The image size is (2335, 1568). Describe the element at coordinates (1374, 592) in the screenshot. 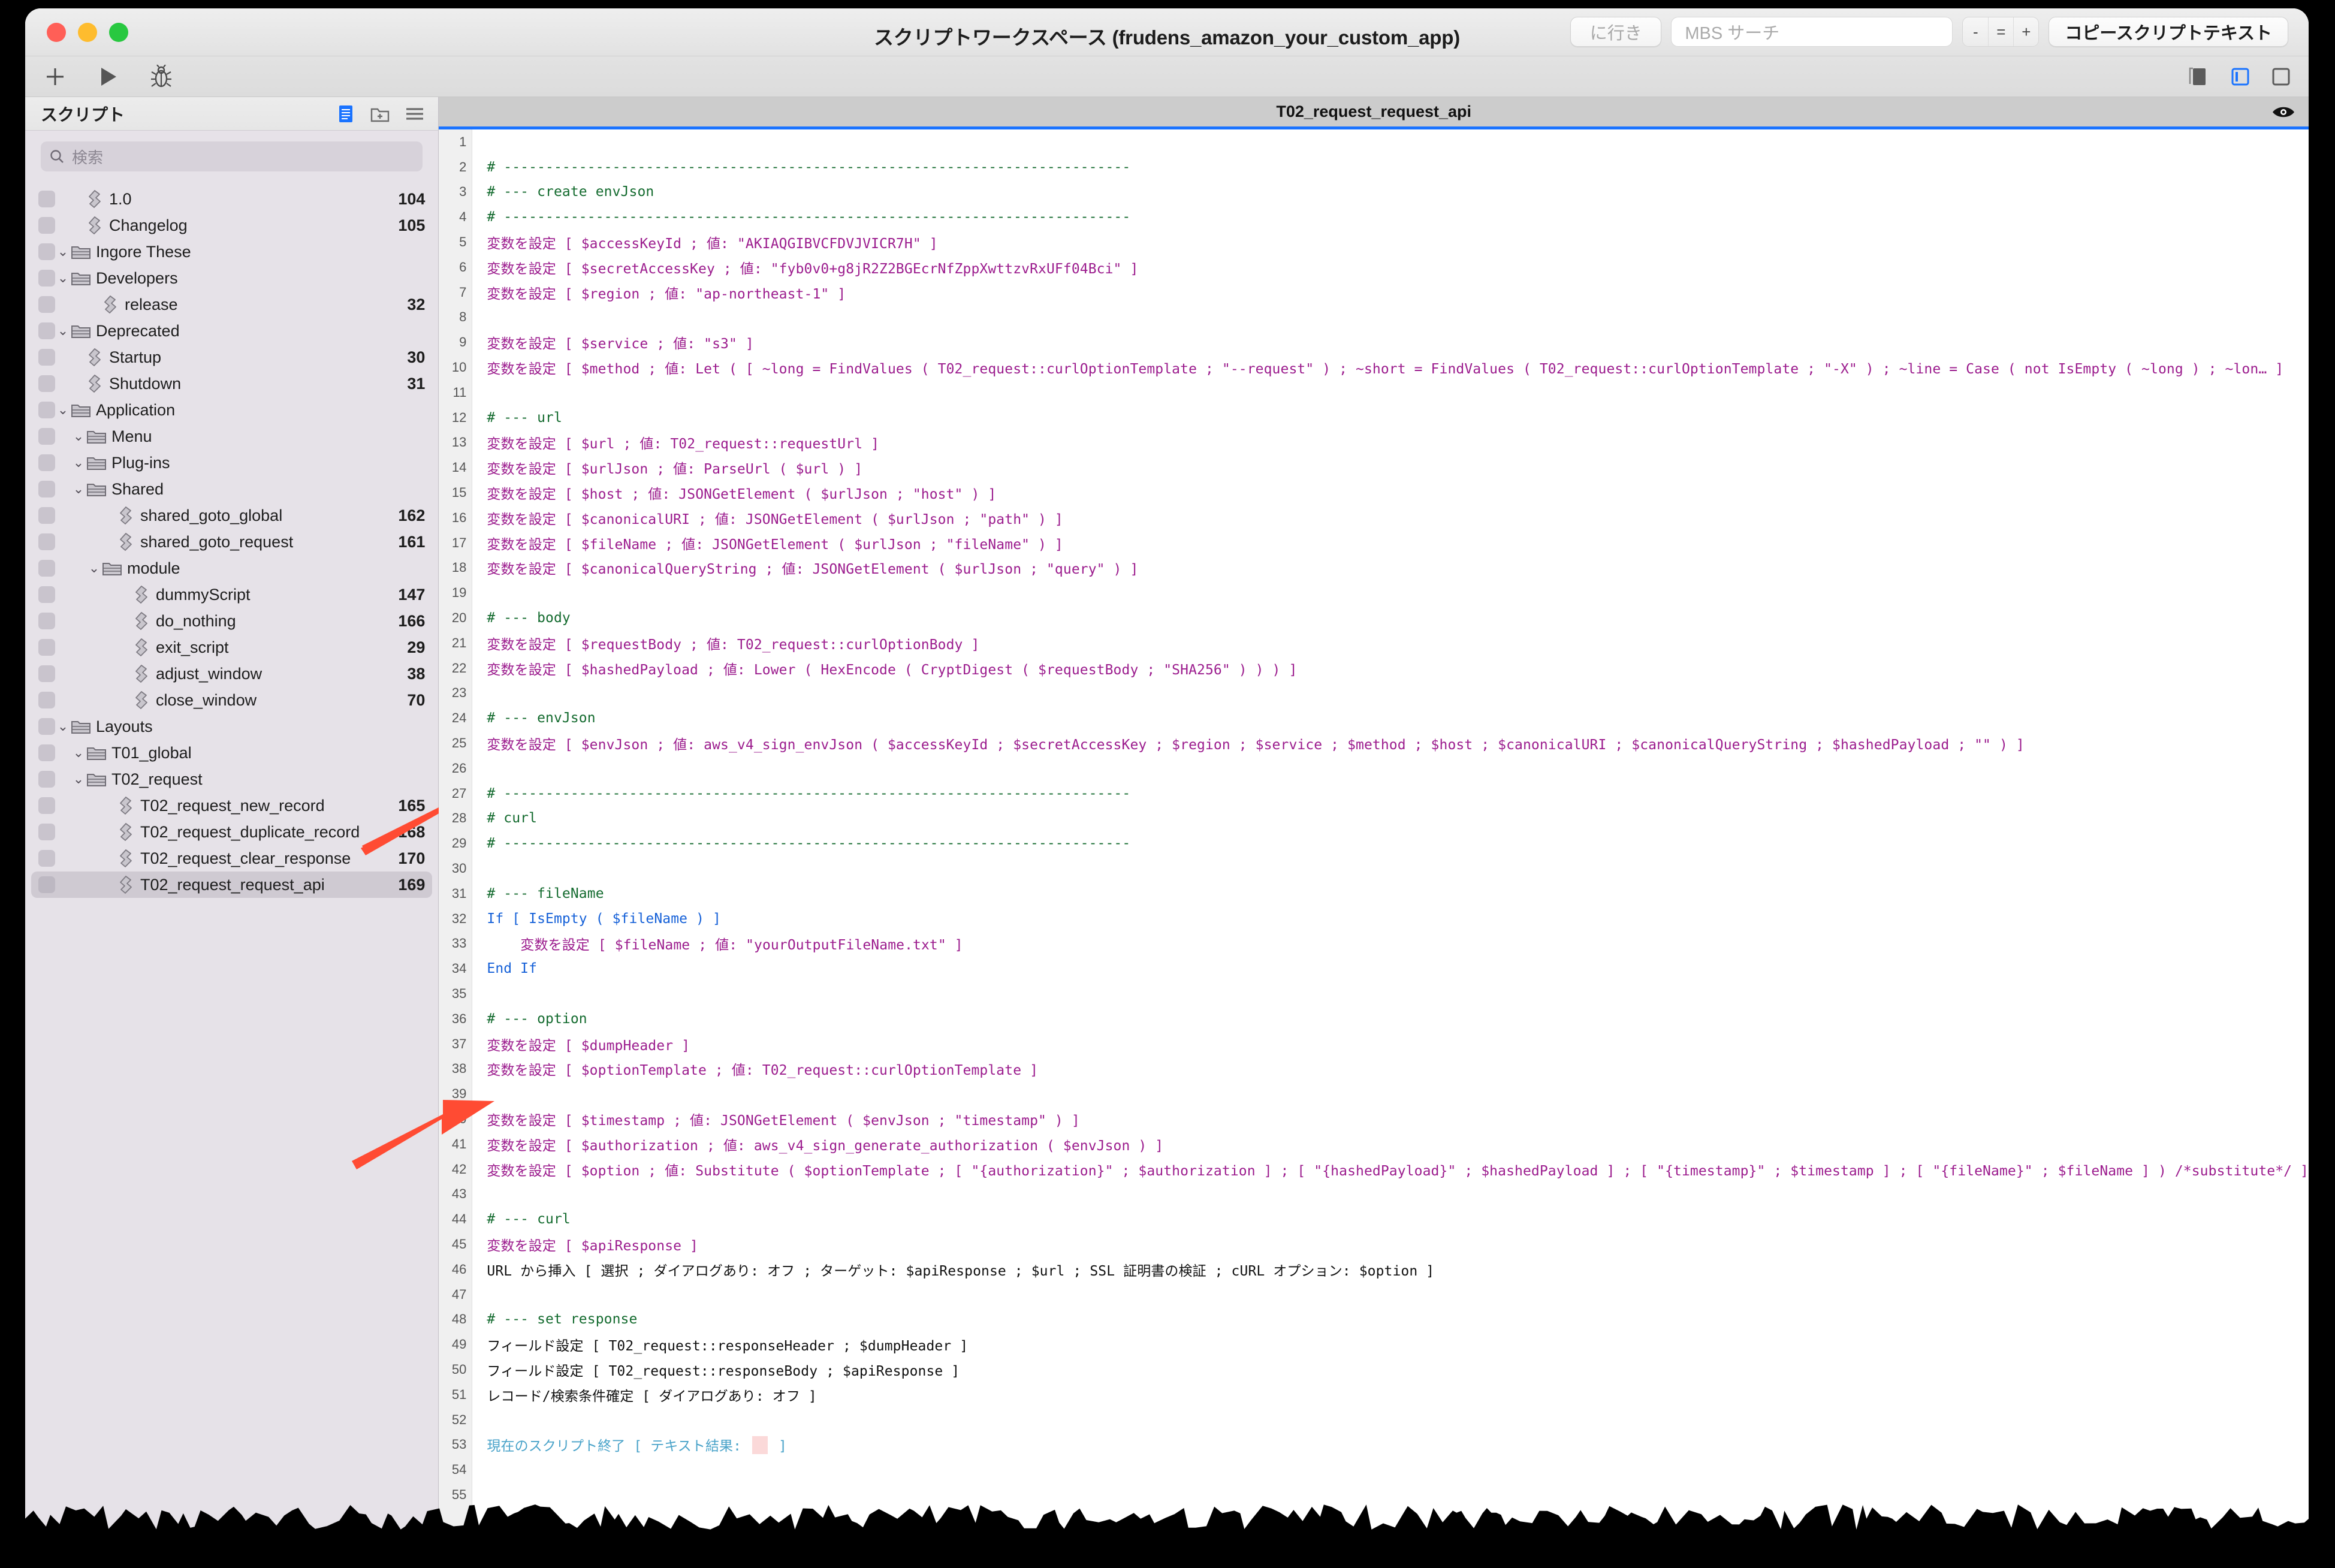

I see `code-line: 19` at that location.